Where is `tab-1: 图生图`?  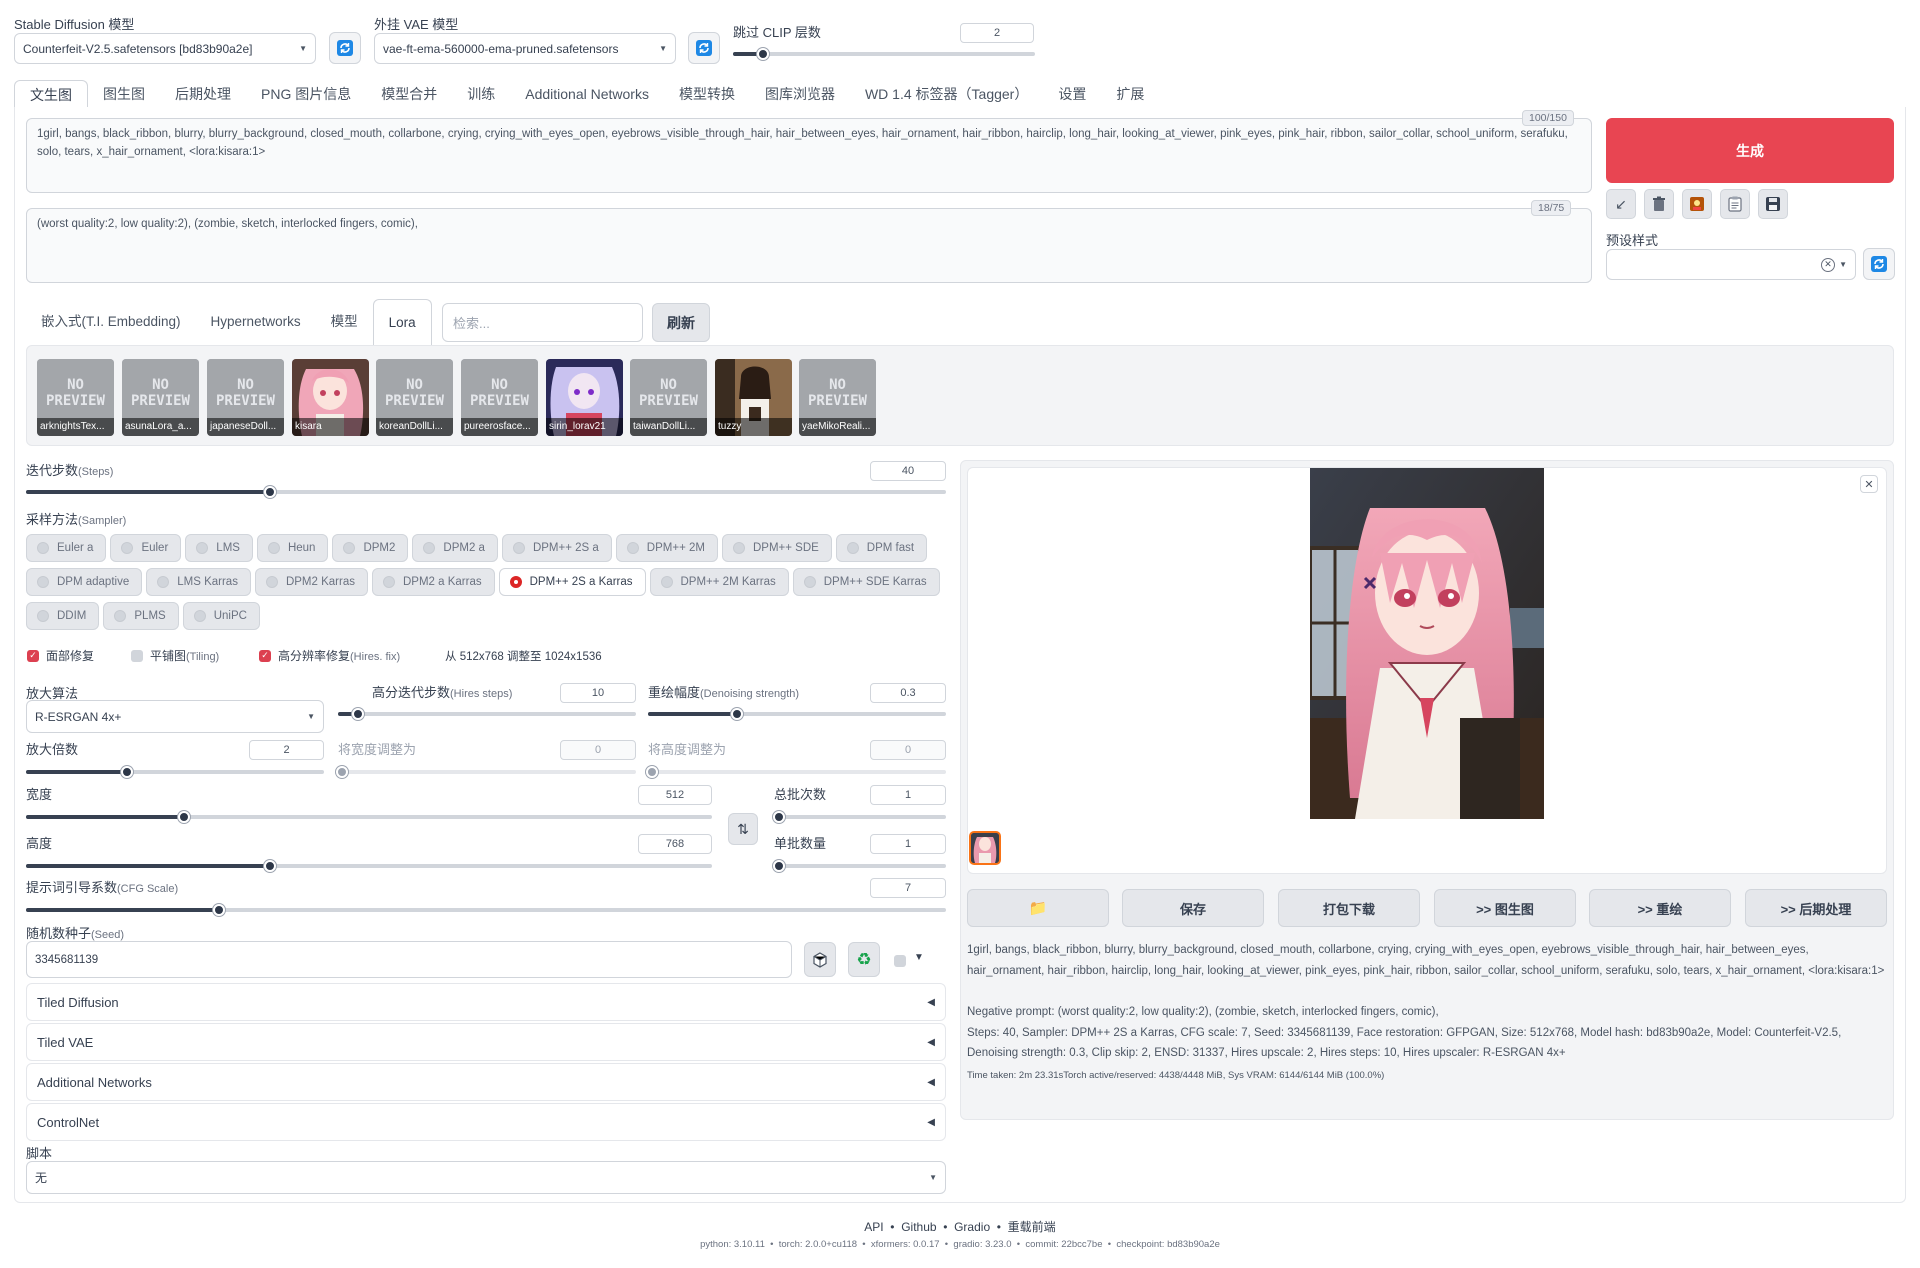
tab-1: 图生图 is located at coordinates (124, 94).